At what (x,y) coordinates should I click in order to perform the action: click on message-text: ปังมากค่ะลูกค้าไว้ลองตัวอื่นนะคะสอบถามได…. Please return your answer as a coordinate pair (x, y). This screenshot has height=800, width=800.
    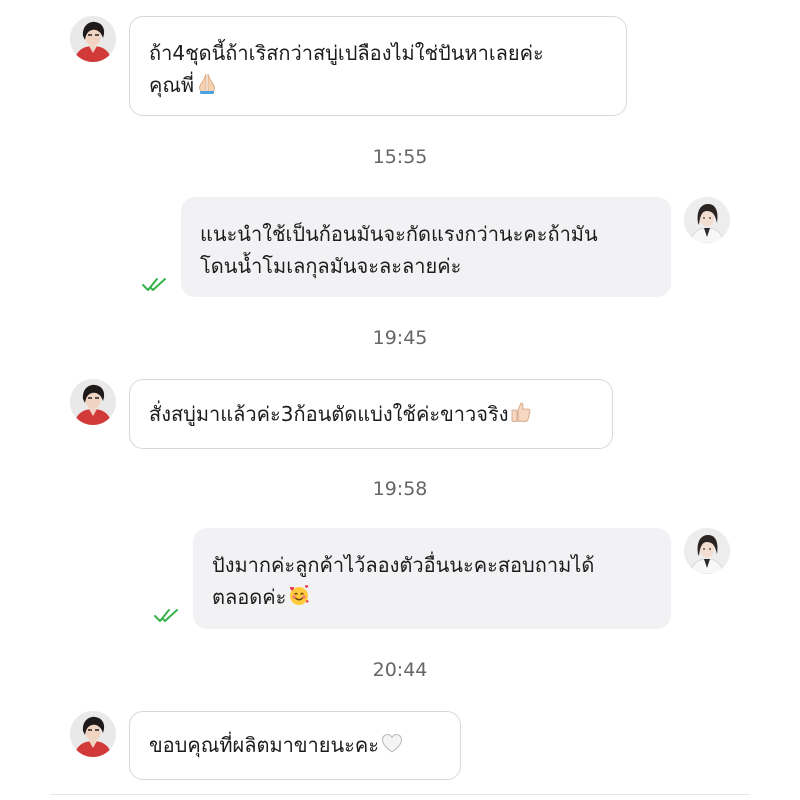
    Looking at the image, I should click on (403, 565).